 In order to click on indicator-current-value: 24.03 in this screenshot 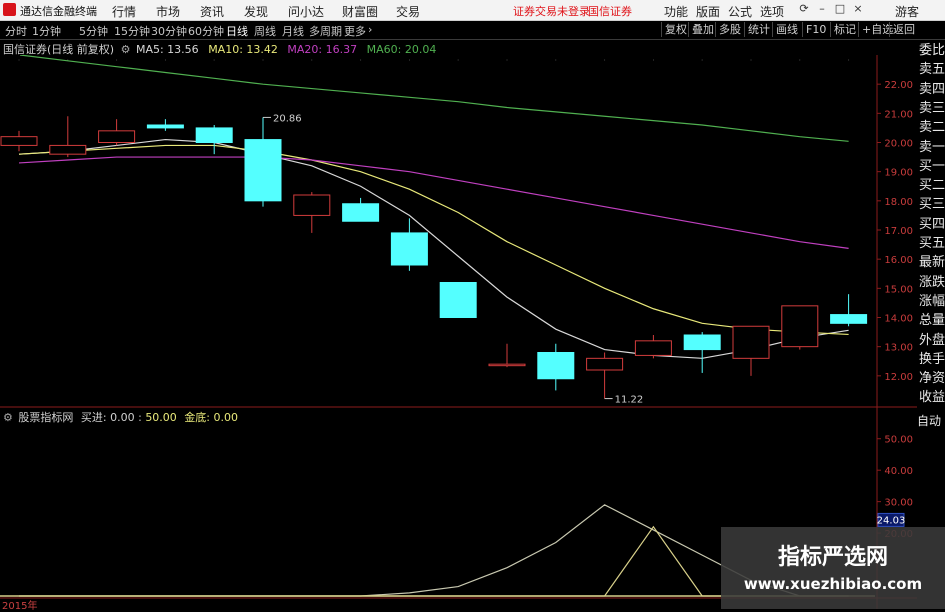, I will do `click(891, 520)`.